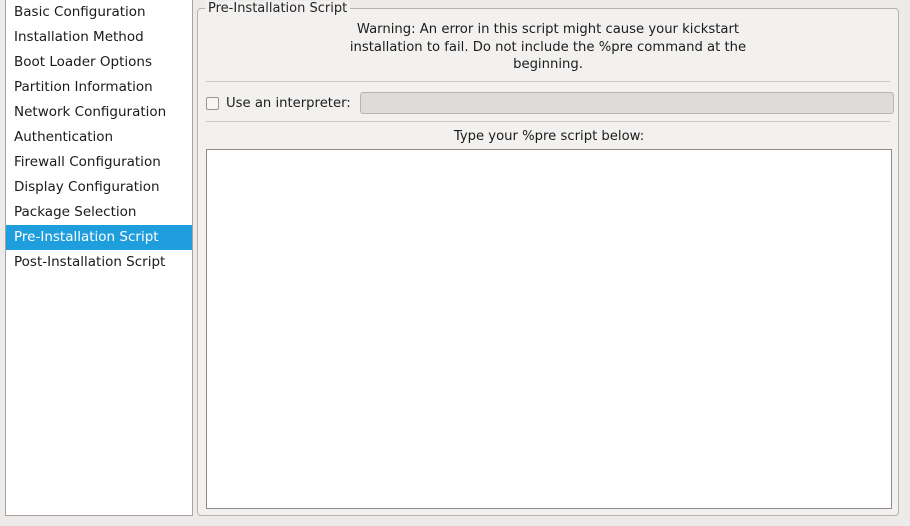 The image size is (910, 526). Describe the element at coordinates (212, 103) in the screenshot. I see `use-interpreter-checkbox` at that location.